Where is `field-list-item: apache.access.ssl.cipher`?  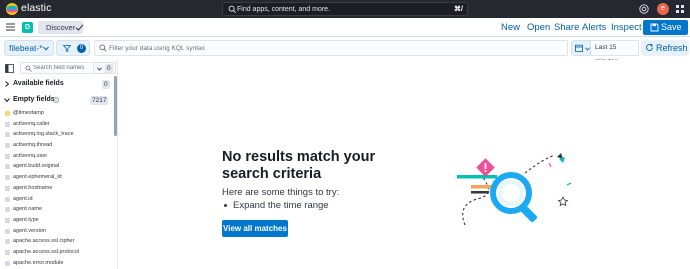 field-list-item: apache.access.ssl.cipher is located at coordinates (58, 241).